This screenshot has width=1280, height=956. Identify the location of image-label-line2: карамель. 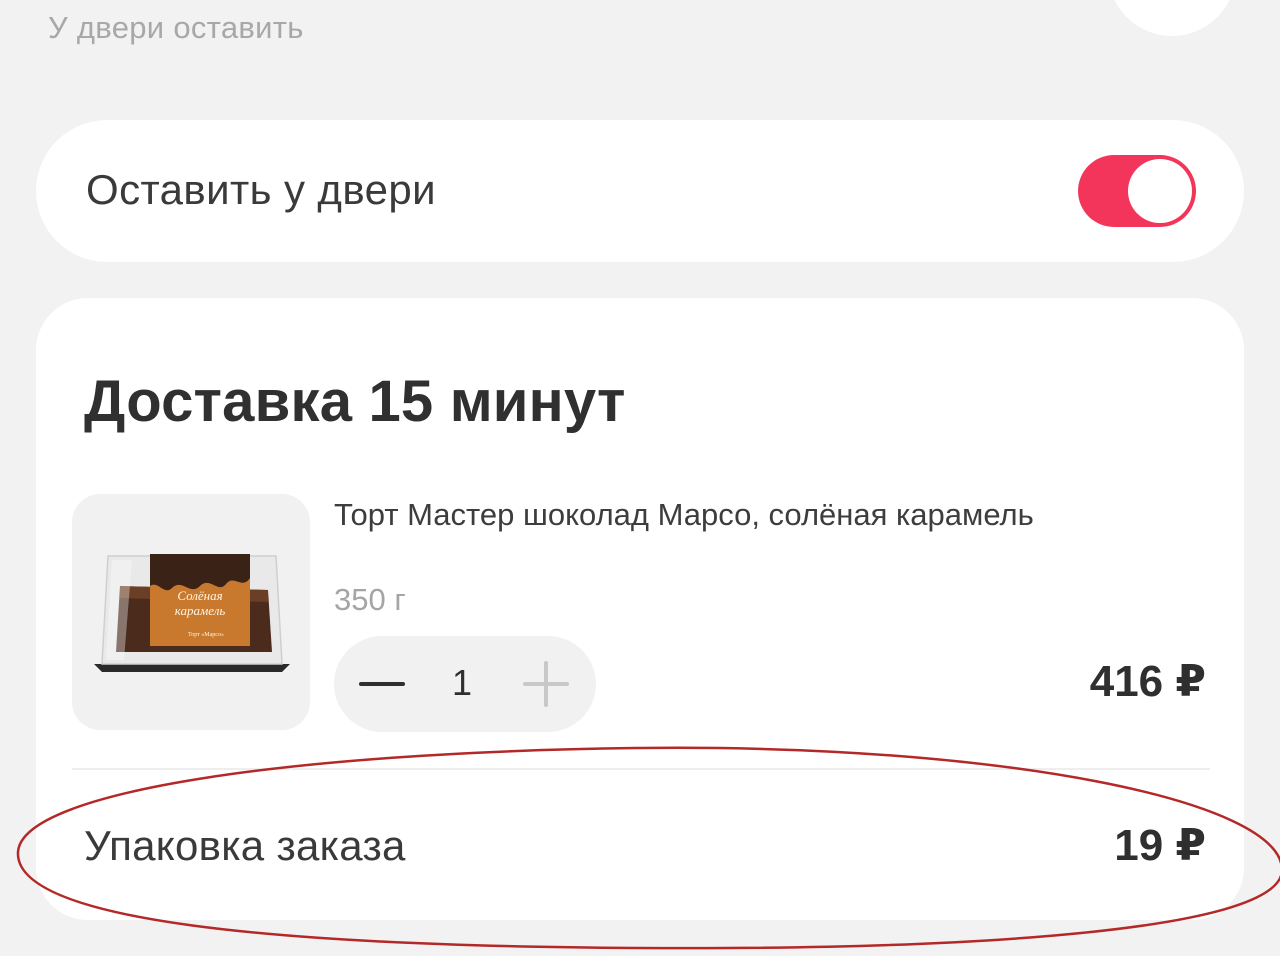
(200, 610).